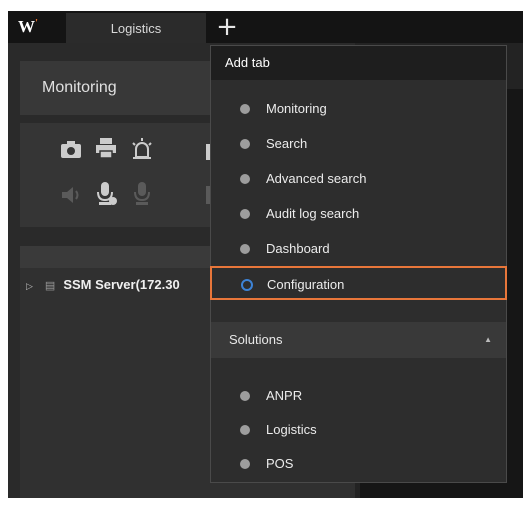 The height and width of the screenshot is (508, 530). What do you see at coordinates (28, 26) in the screenshot?
I see `app-logo: W'` at bounding box center [28, 26].